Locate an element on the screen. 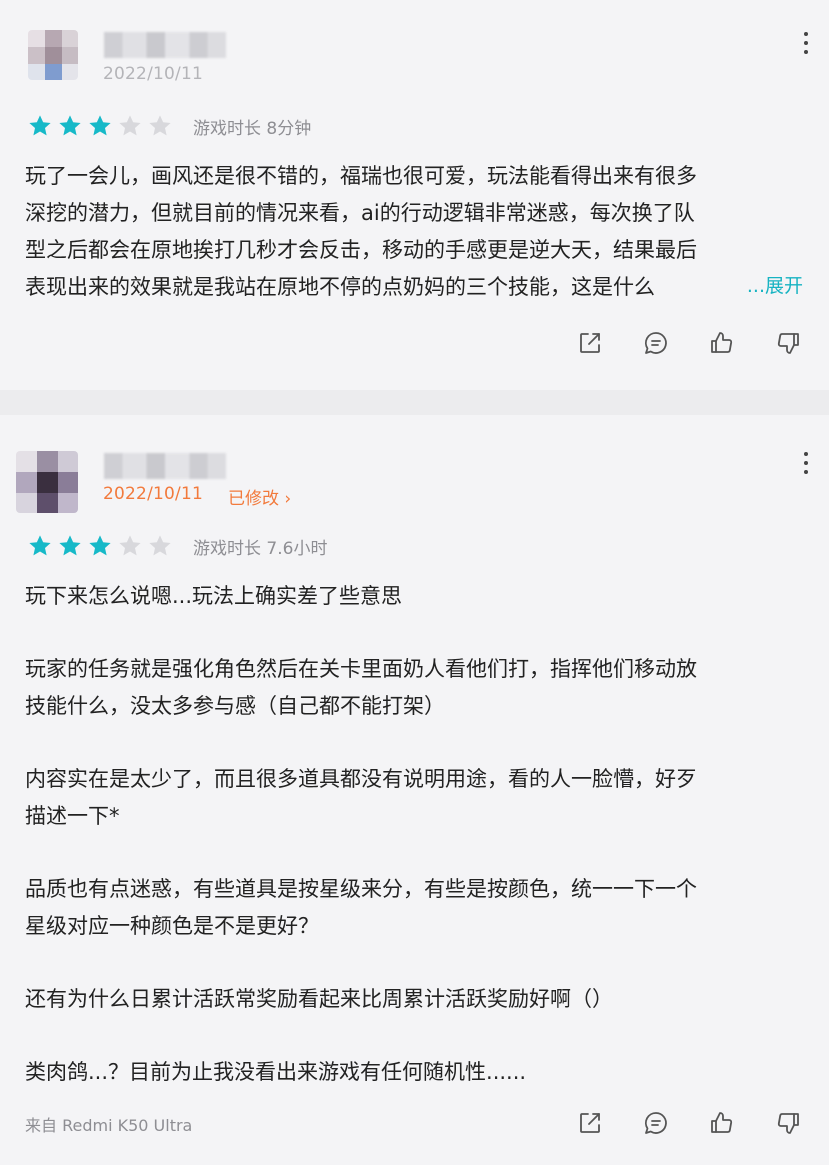  device-source: 来自 Redmi K50 Ultra is located at coordinates (109, 1125).